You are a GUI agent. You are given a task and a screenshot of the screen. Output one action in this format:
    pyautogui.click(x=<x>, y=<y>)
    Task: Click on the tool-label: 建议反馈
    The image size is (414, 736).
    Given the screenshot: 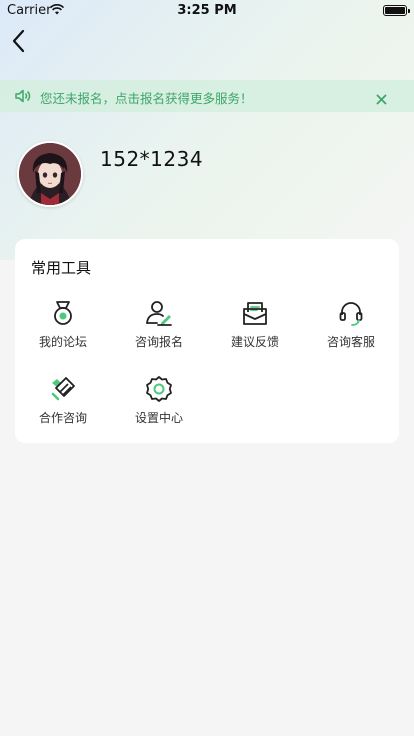 What is the action you would take?
    pyautogui.click(x=254, y=342)
    